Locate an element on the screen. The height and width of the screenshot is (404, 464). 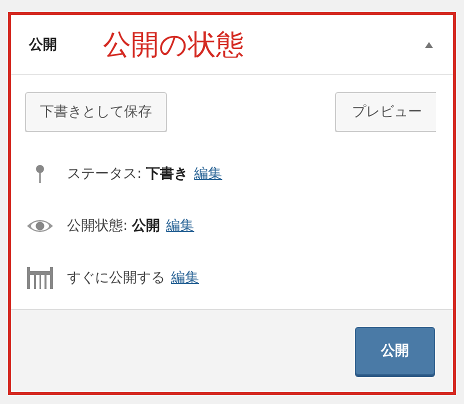
preview-button: プレビュー is located at coordinates (385, 112).